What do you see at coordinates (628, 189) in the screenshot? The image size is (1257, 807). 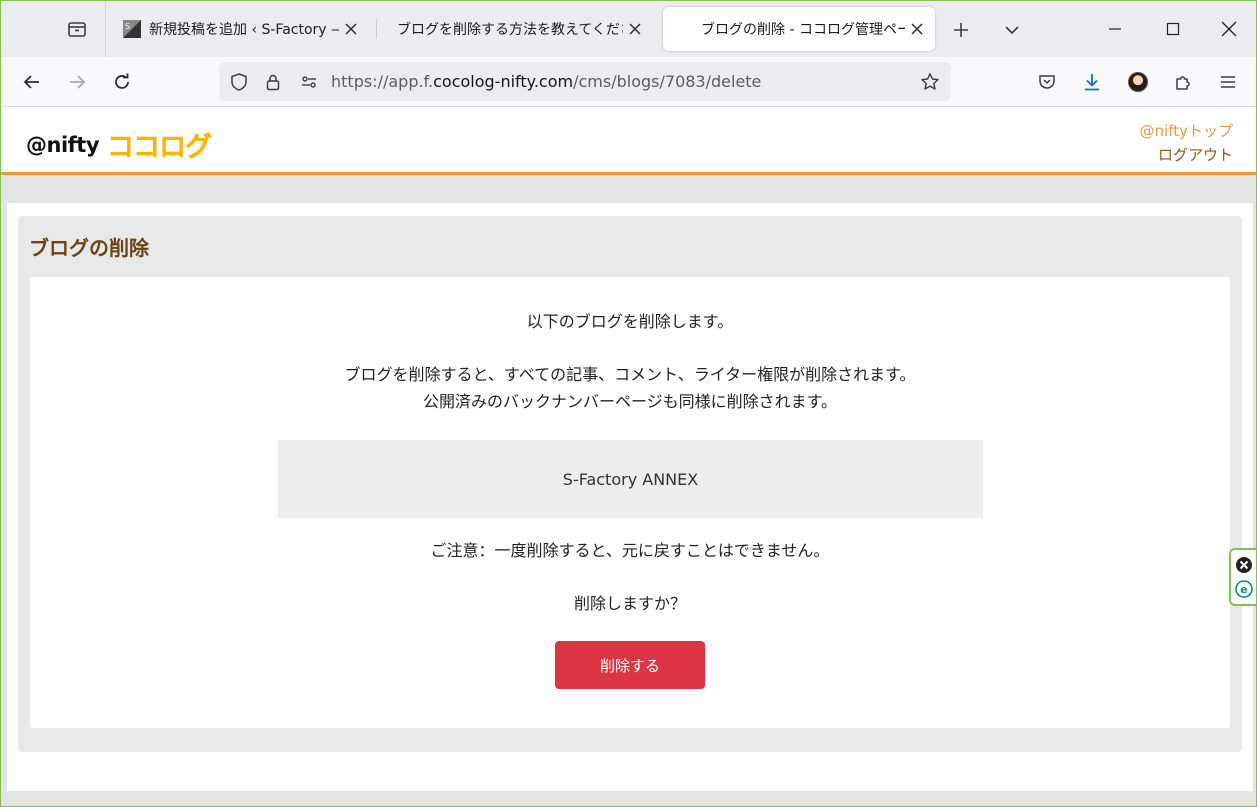 I see `header-band` at bounding box center [628, 189].